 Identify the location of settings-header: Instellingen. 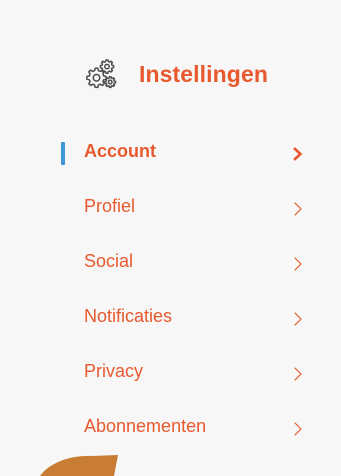
(174, 74).